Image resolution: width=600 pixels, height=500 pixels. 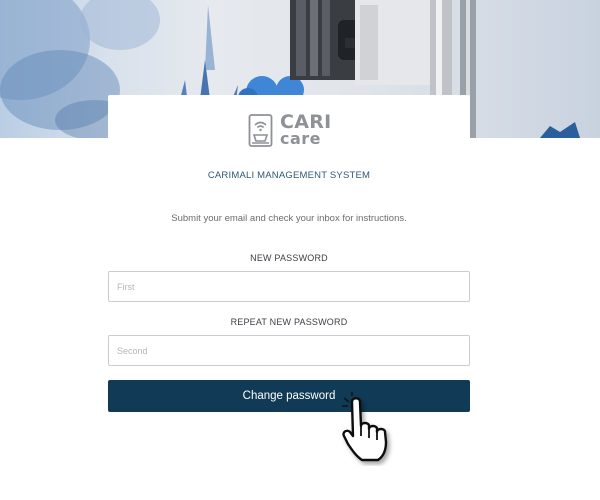 What do you see at coordinates (289, 175) in the screenshot?
I see `system-name: CARIMALI MANAGEMENT SYSTEM` at bounding box center [289, 175].